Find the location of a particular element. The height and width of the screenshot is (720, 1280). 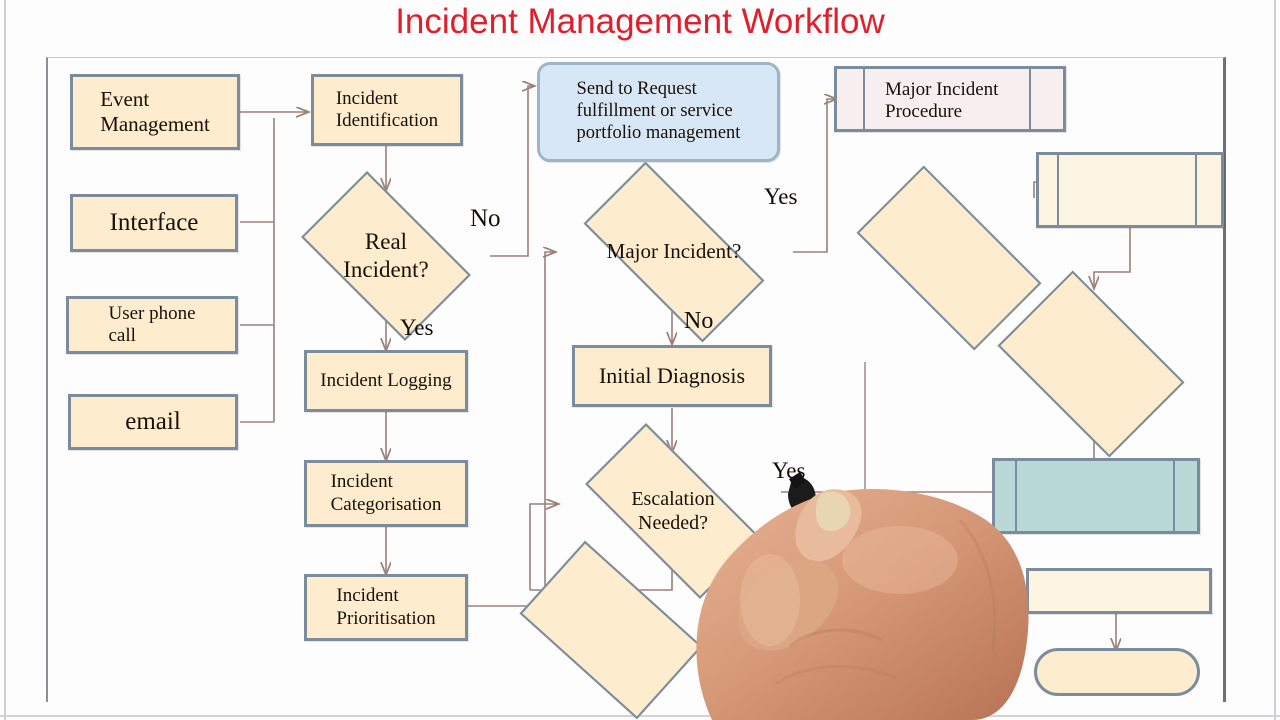

node-event-management: Event Management is located at coordinates (155, 112).